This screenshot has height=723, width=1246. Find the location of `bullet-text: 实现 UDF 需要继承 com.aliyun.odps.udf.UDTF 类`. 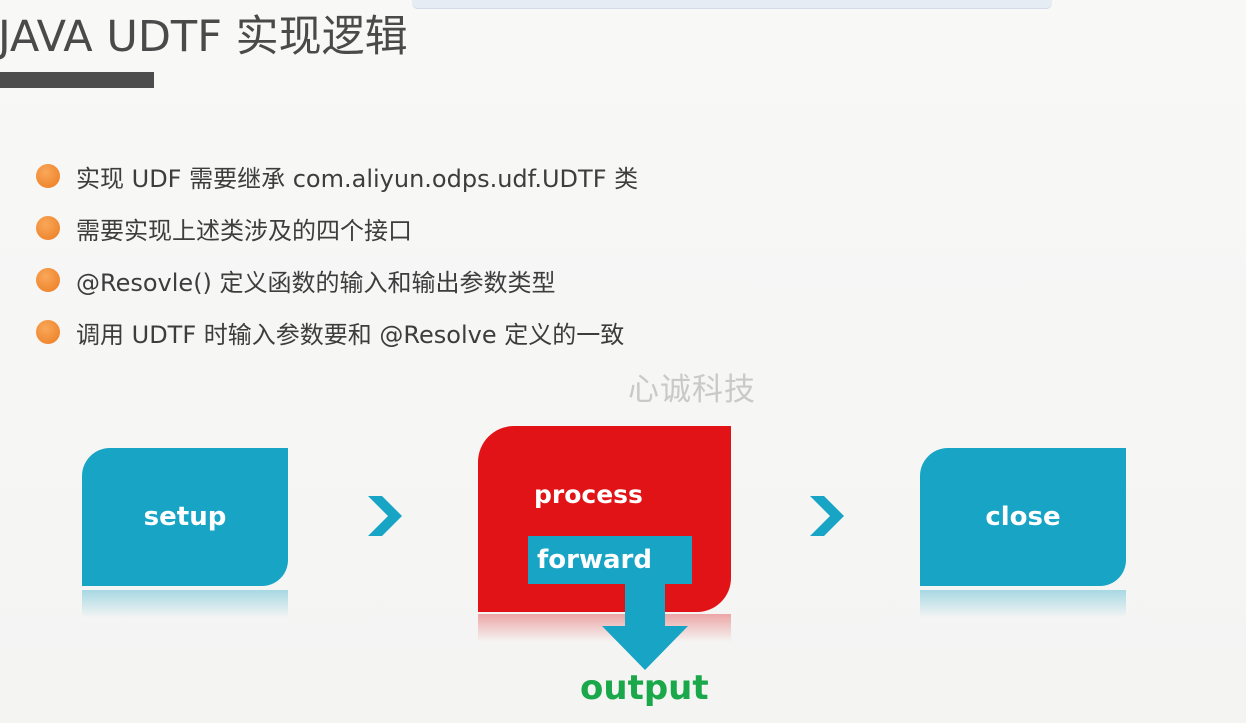

bullet-text: 实现 UDF 需要继承 com.aliyun.odps.udf.UDTF 类 is located at coordinates (357, 178).